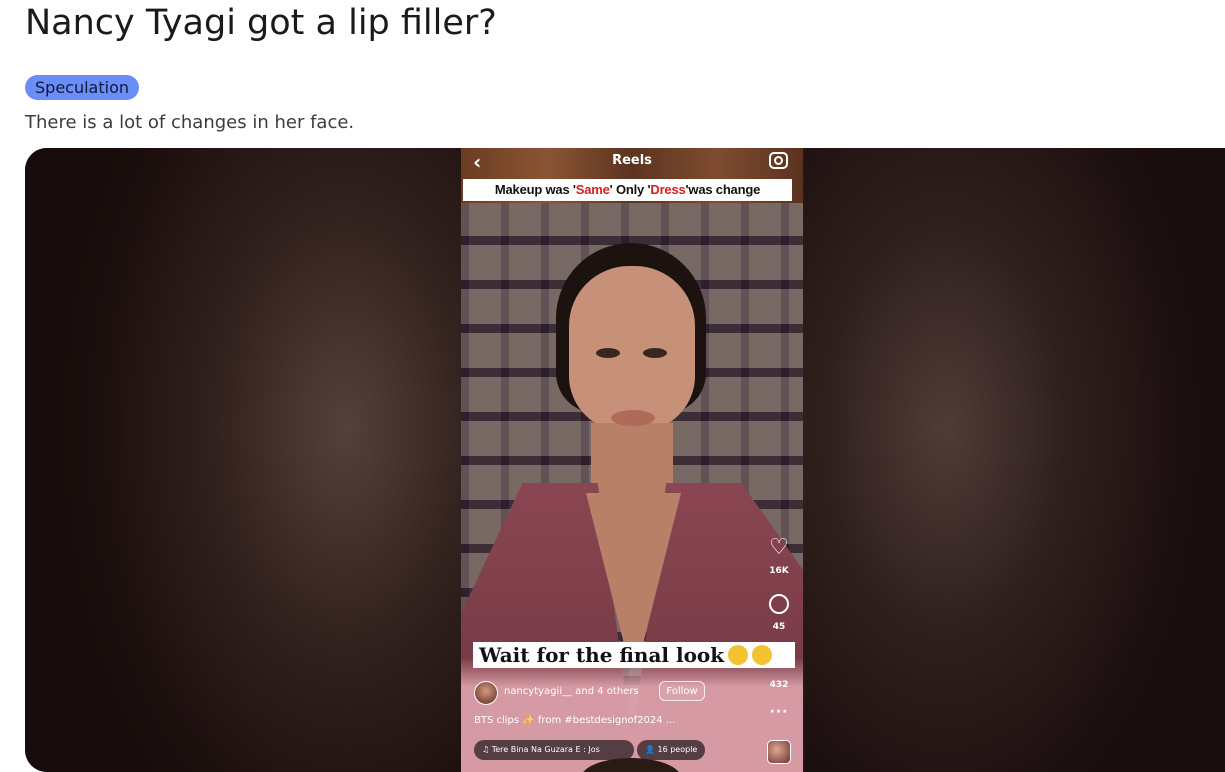 The image size is (1225, 772). I want to click on laughing-emoji-icon, so click(762, 655).